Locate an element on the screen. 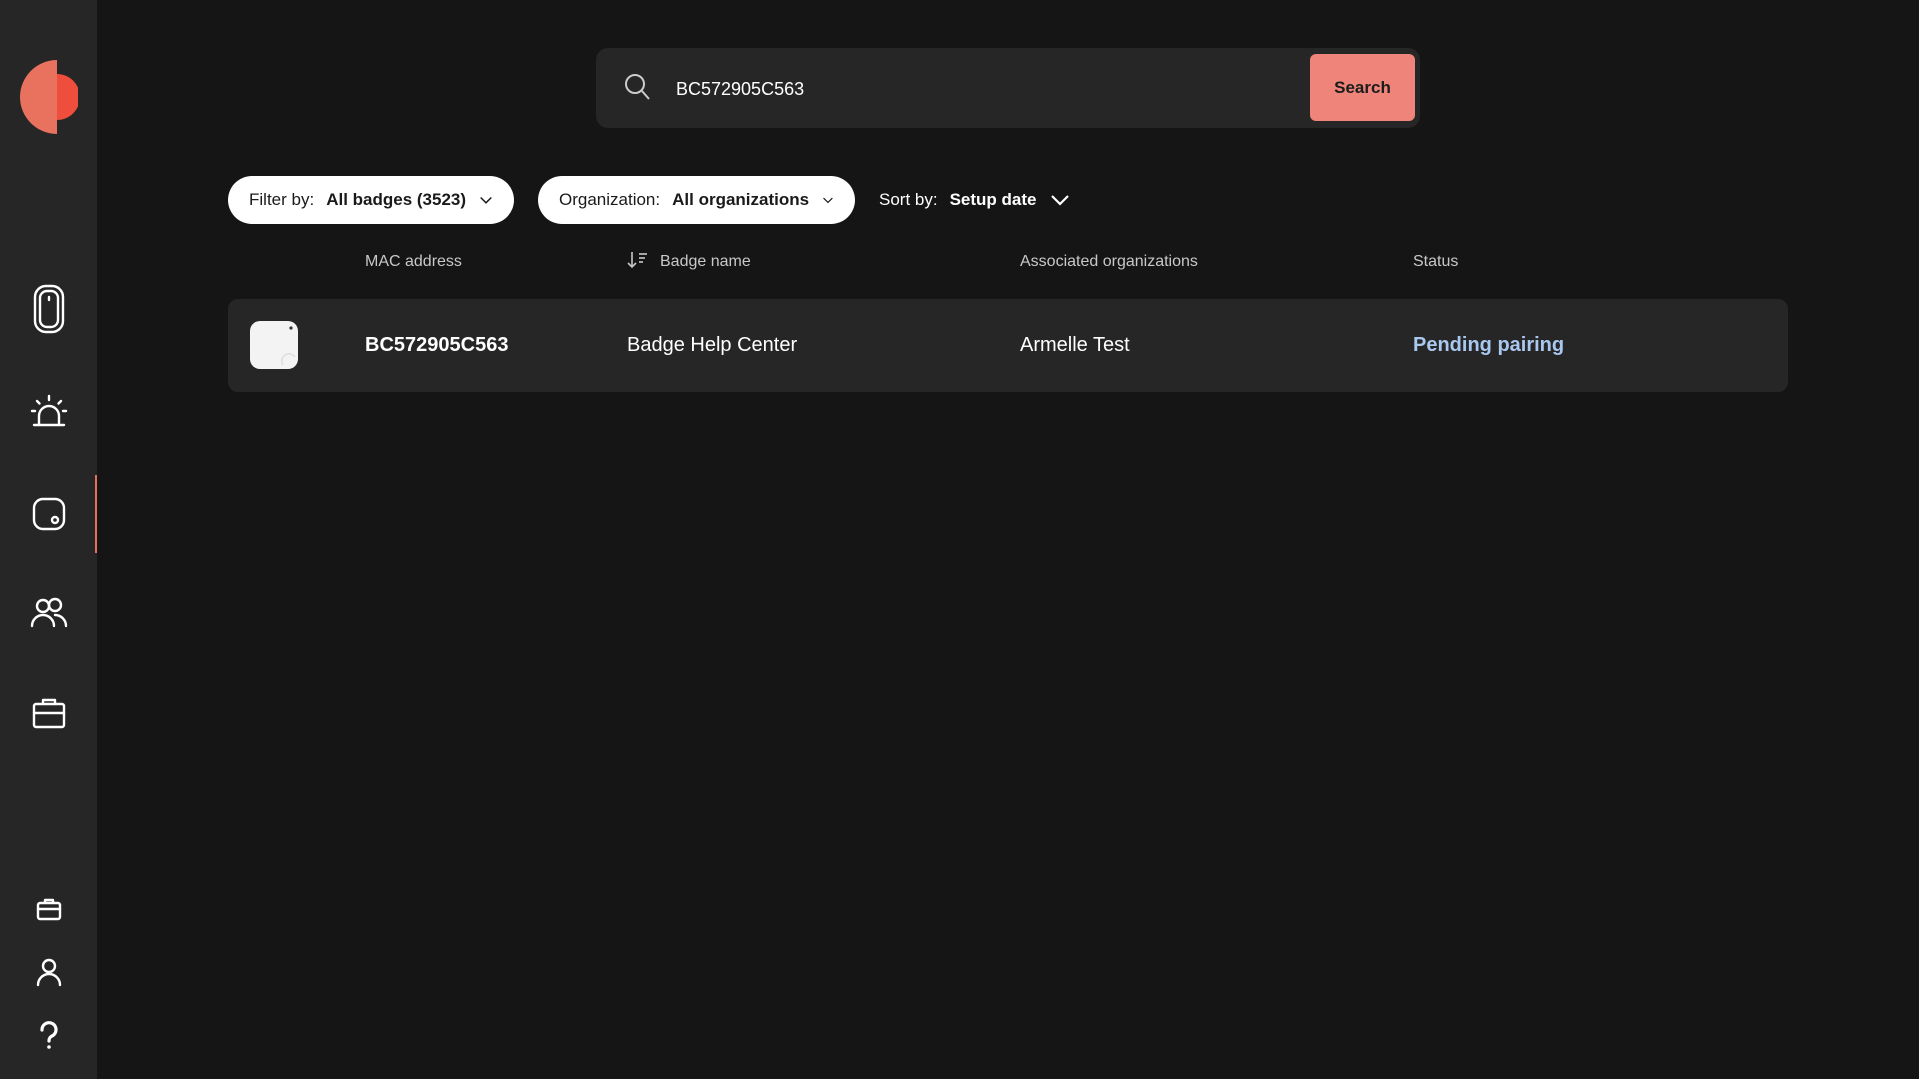 The height and width of the screenshot is (1079, 1919). alarm-icon is located at coordinates (48, 410).